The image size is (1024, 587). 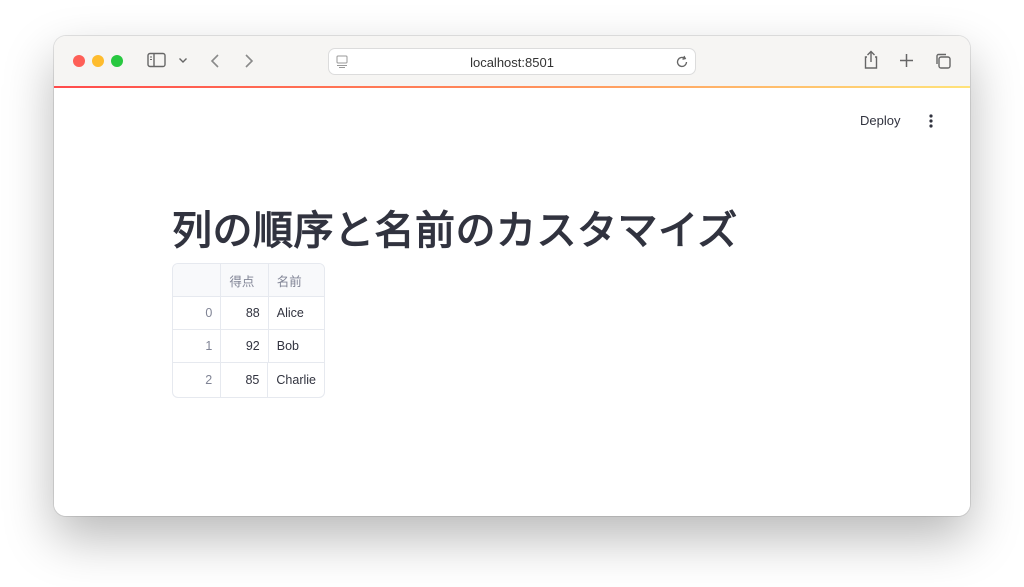 I want to click on name-cell: Charlie, so click(x=296, y=380).